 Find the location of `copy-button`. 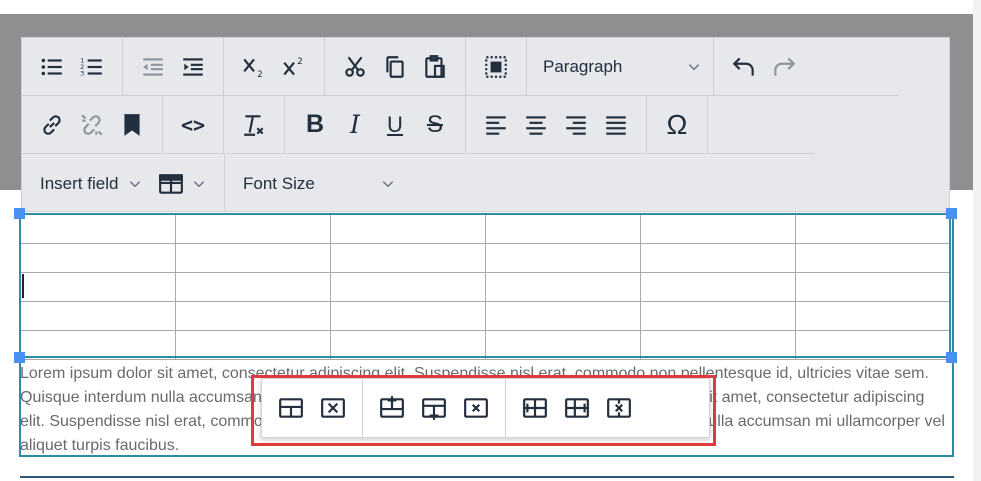

copy-button is located at coordinates (395, 67).